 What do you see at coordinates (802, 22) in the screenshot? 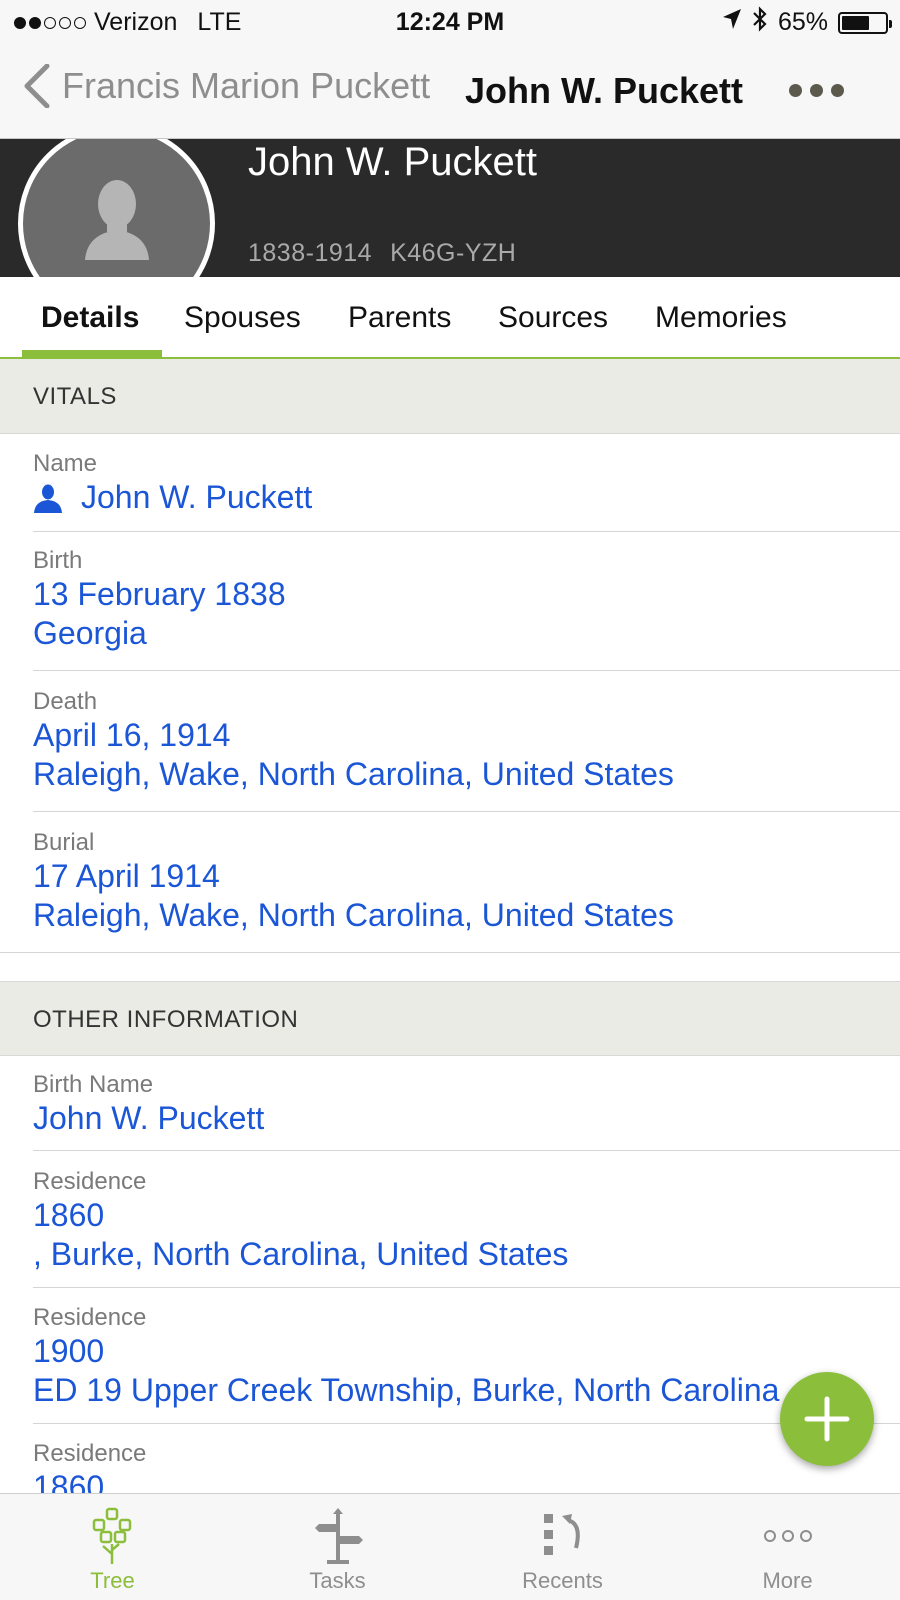
I see `battery-percent: 65%` at bounding box center [802, 22].